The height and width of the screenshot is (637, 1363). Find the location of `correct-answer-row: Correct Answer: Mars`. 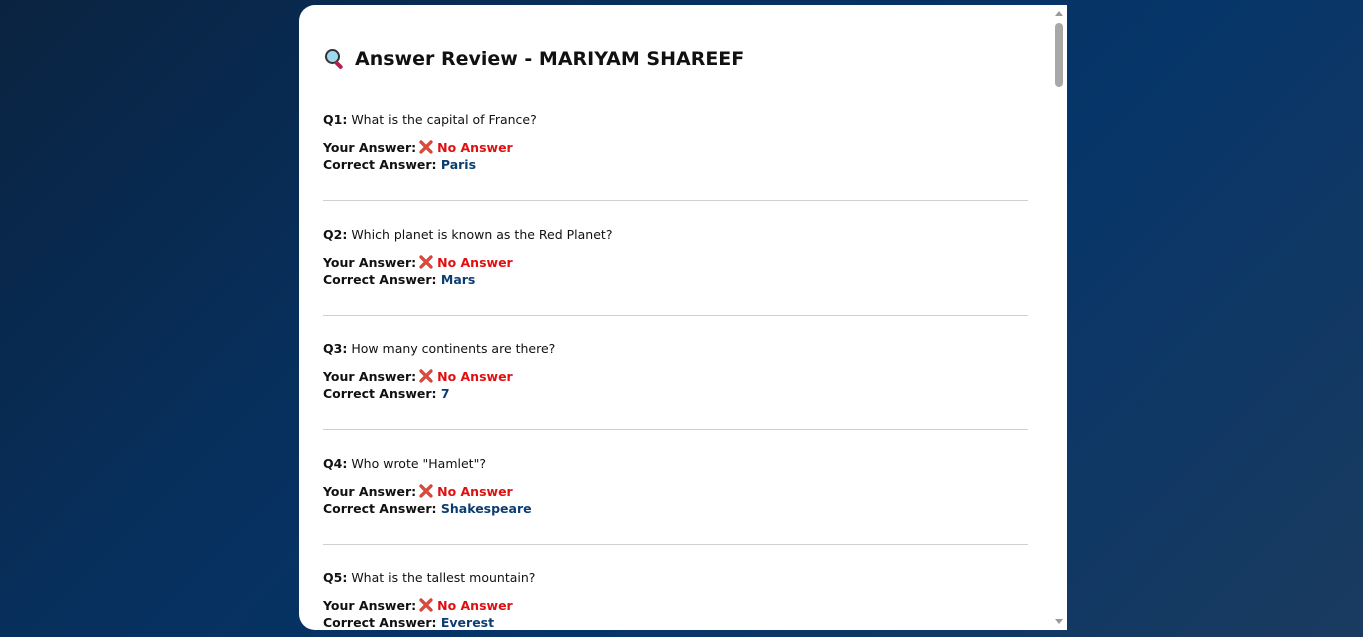

correct-answer-row: Correct Answer: Mars is located at coordinates (675, 279).